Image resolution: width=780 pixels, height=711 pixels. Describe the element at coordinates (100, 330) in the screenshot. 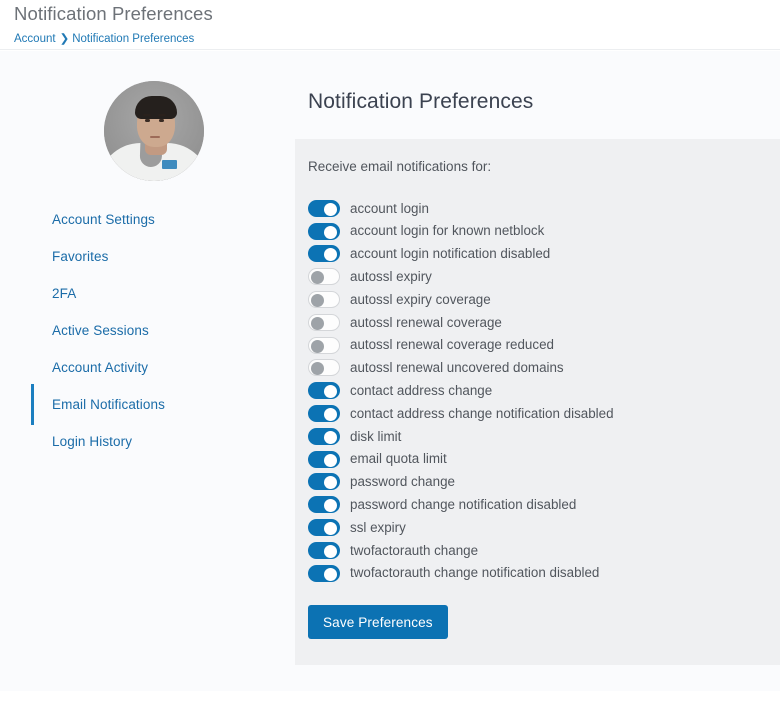

I see `sidebar-item-label: Active Sessions` at that location.